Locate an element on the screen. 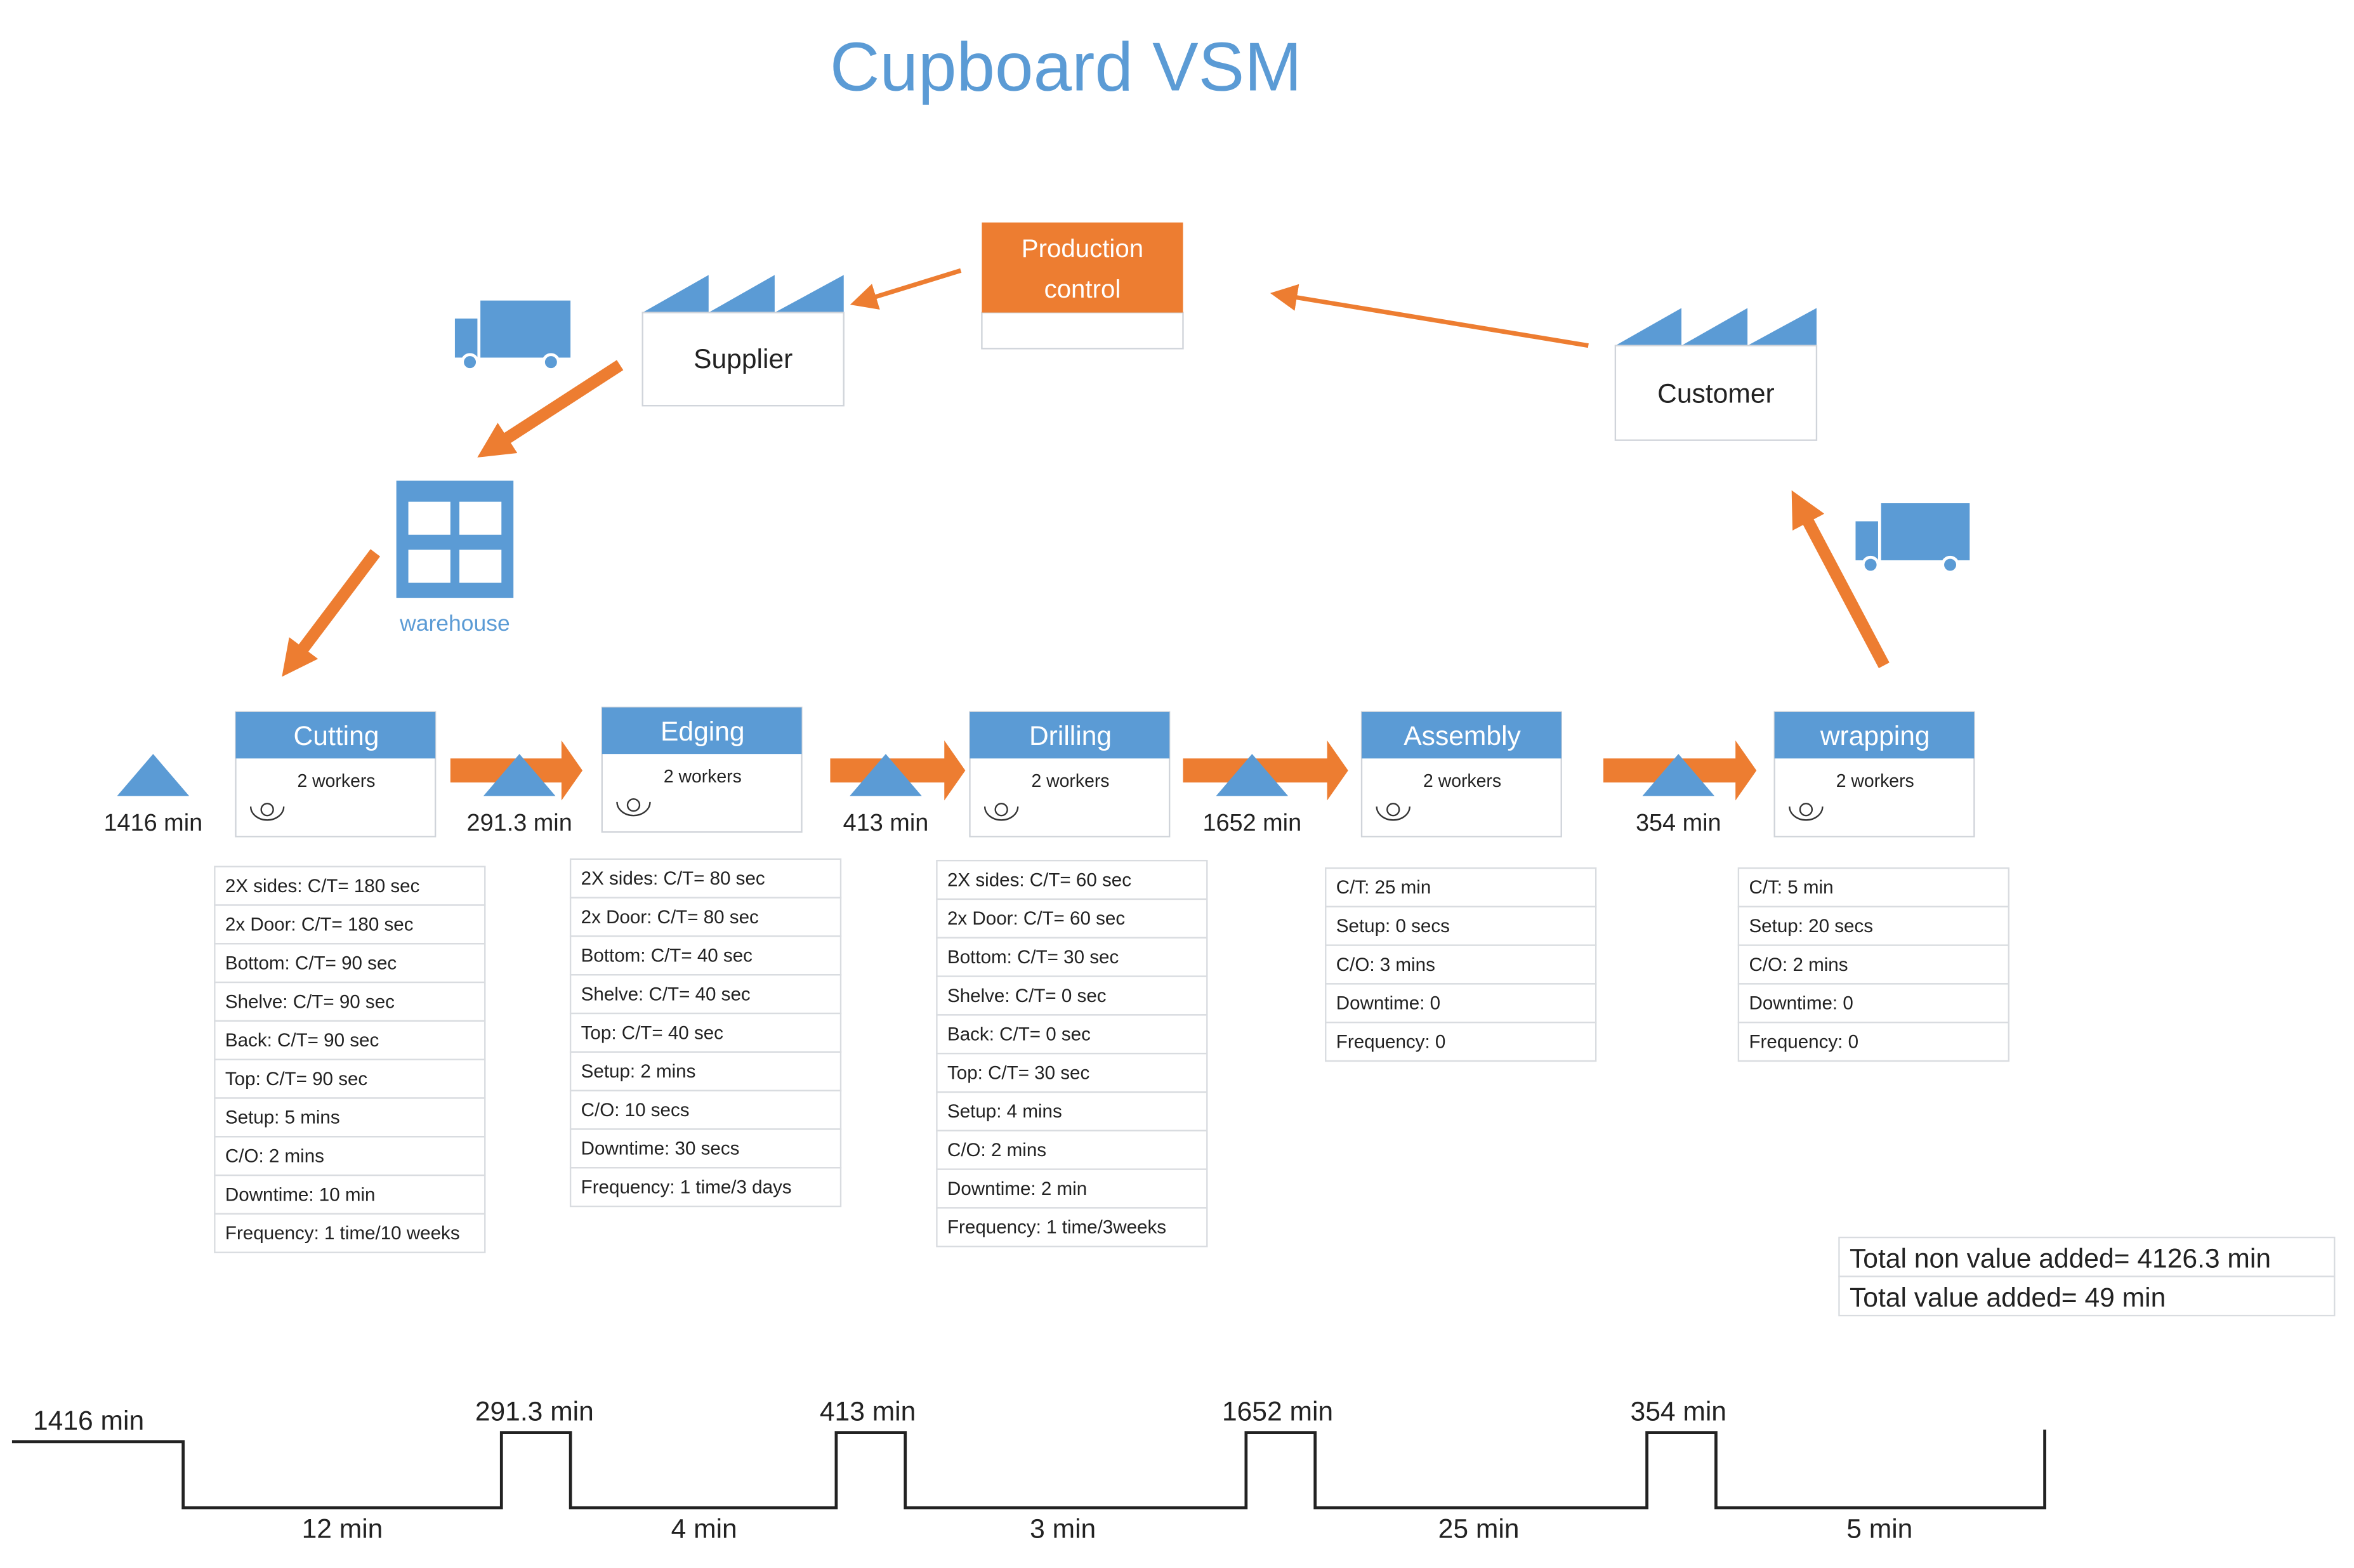 This screenshot has height=1568, width=2354. process-name: Drilling is located at coordinates (1070, 736).